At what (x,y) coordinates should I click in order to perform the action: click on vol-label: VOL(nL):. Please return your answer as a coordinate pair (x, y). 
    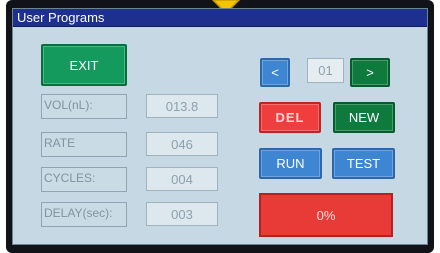
    Looking at the image, I should click on (84, 106).